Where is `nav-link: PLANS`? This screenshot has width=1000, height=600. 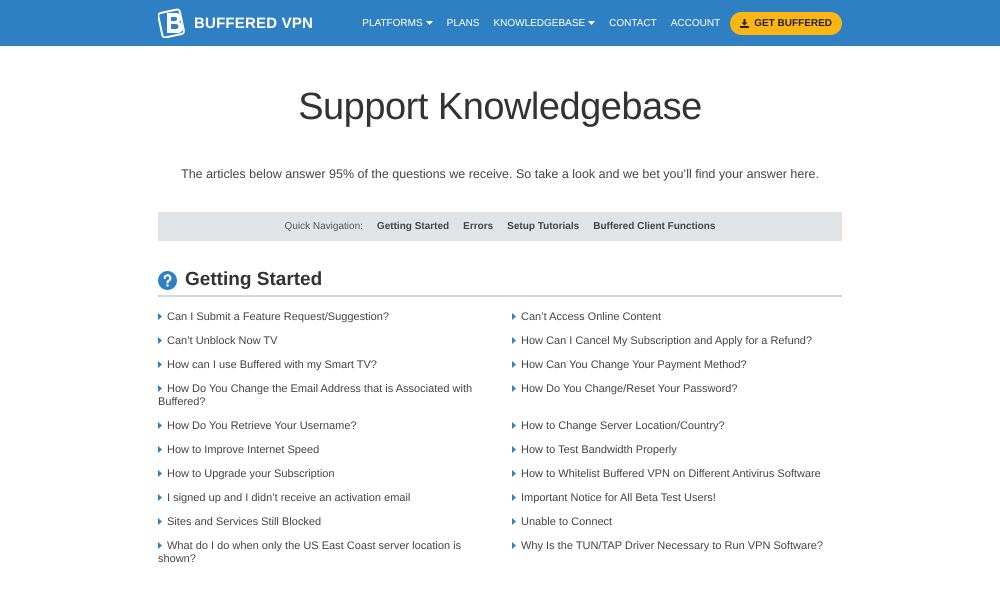 nav-link: PLANS is located at coordinates (463, 23).